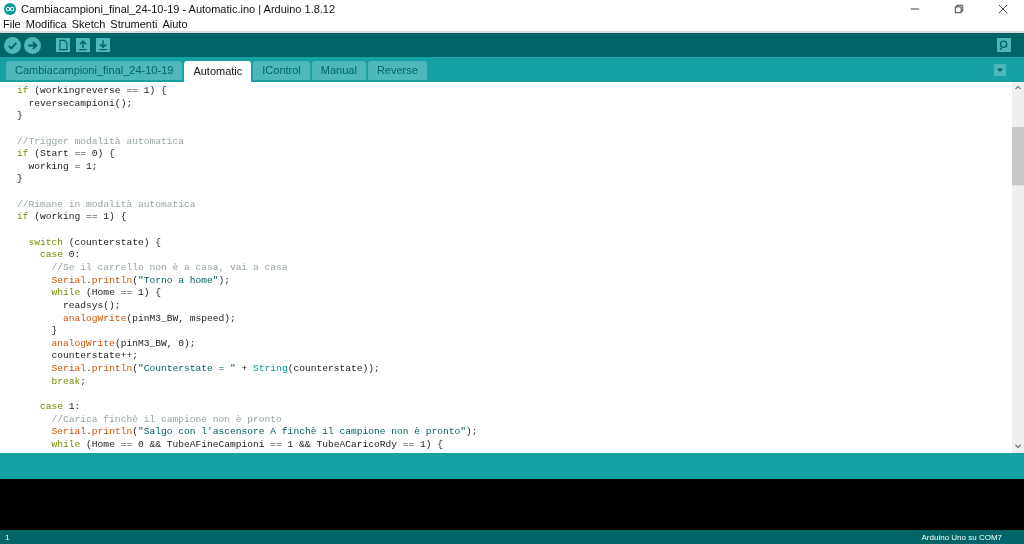  Describe the element at coordinates (1000, 69) in the screenshot. I see `tab-menu-button` at that location.